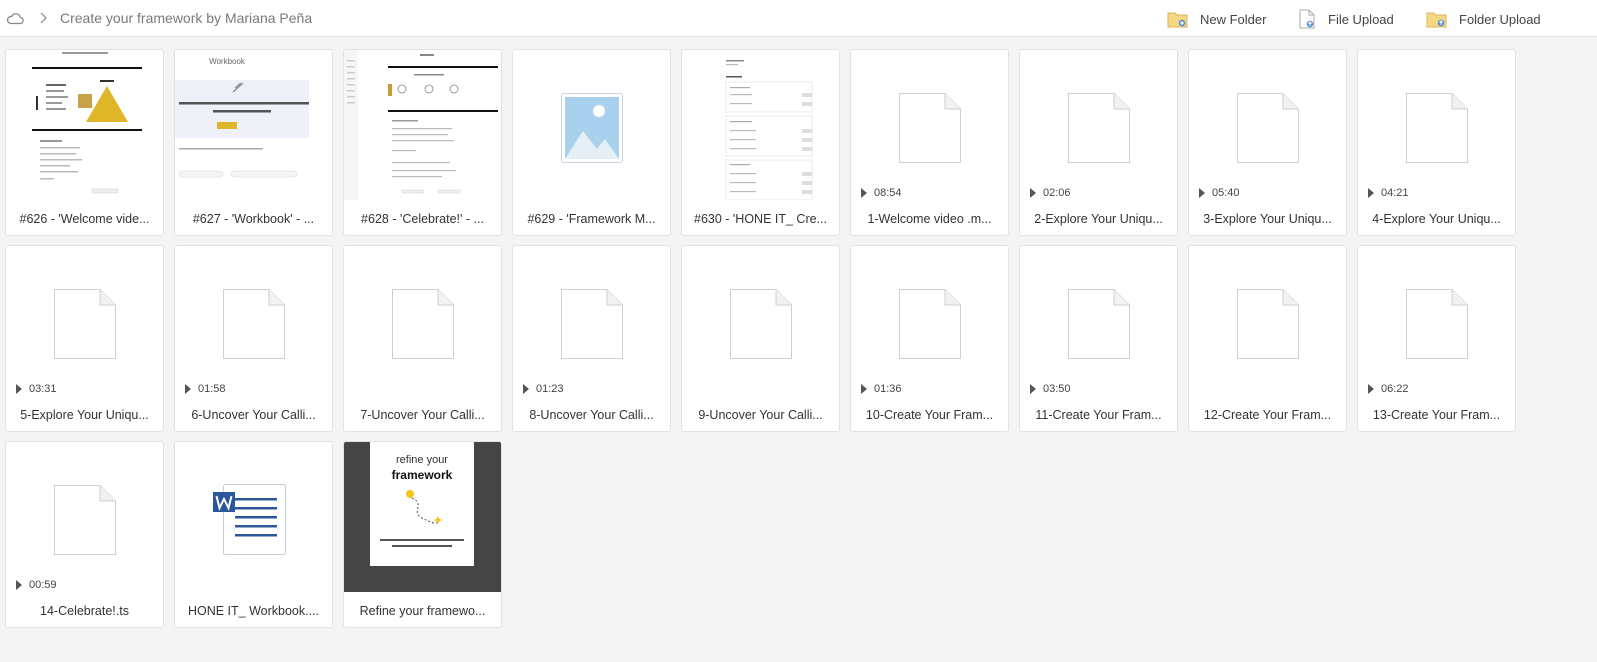  What do you see at coordinates (1395, 193) in the screenshot?
I see `duration-text: 04:21` at bounding box center [1395, 193].